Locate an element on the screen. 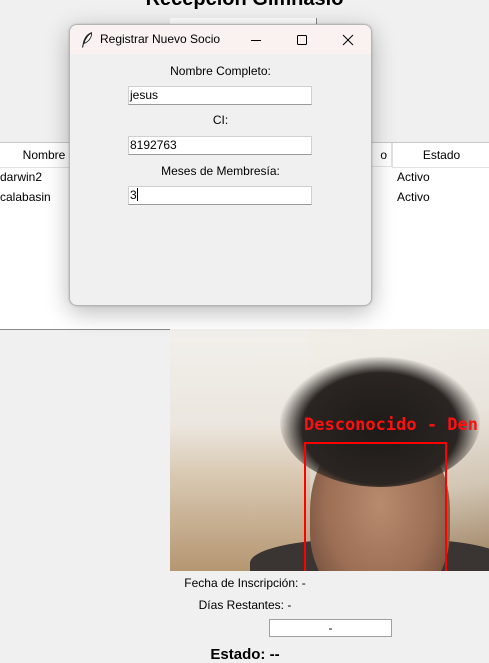 This screenshot has width=489, height=663. minimize-icon is located at coordinates (256, 40).